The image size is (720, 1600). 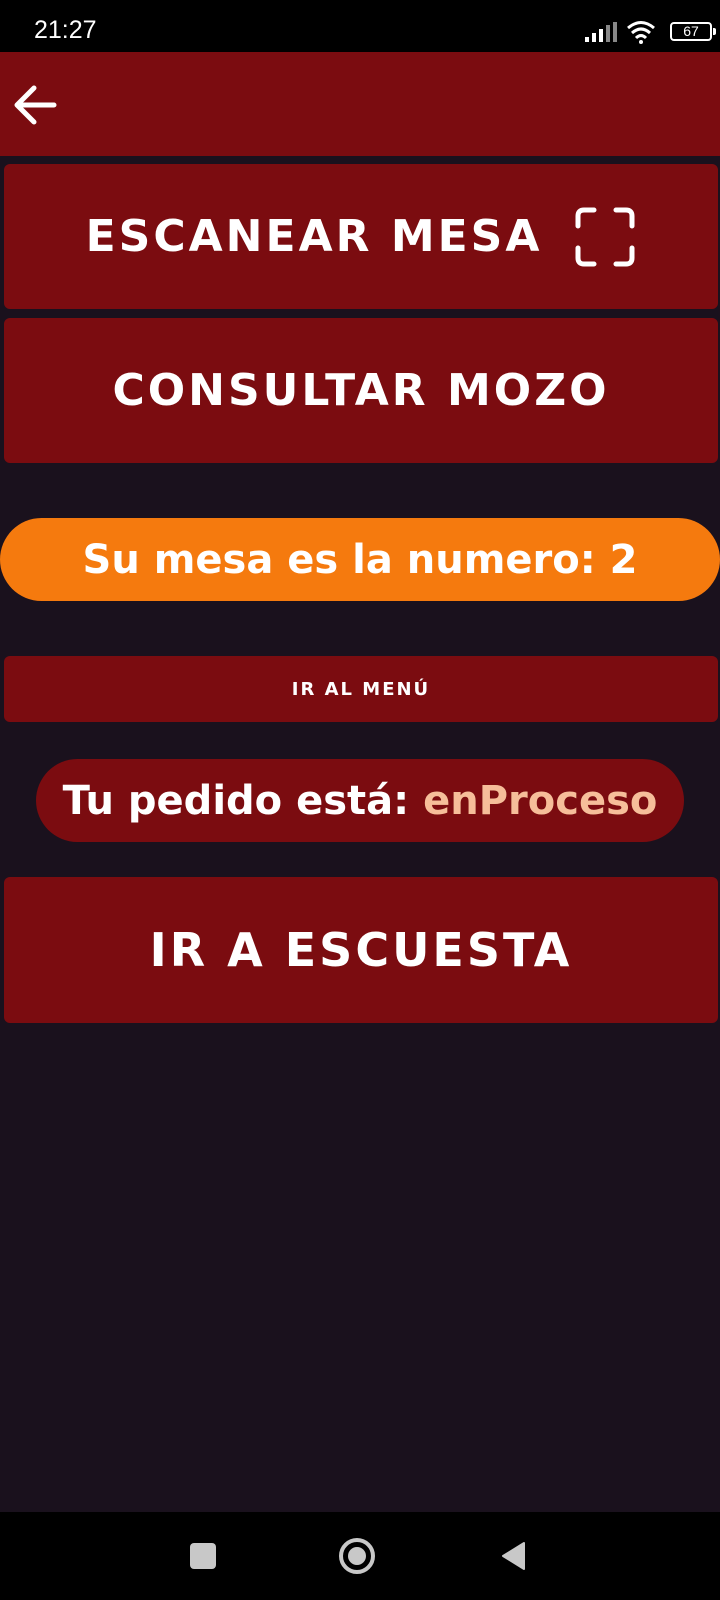 What do you see at coordinates (601, 32) in the screenshot?
I see `signal-icon` at bounding box center [601, 32].